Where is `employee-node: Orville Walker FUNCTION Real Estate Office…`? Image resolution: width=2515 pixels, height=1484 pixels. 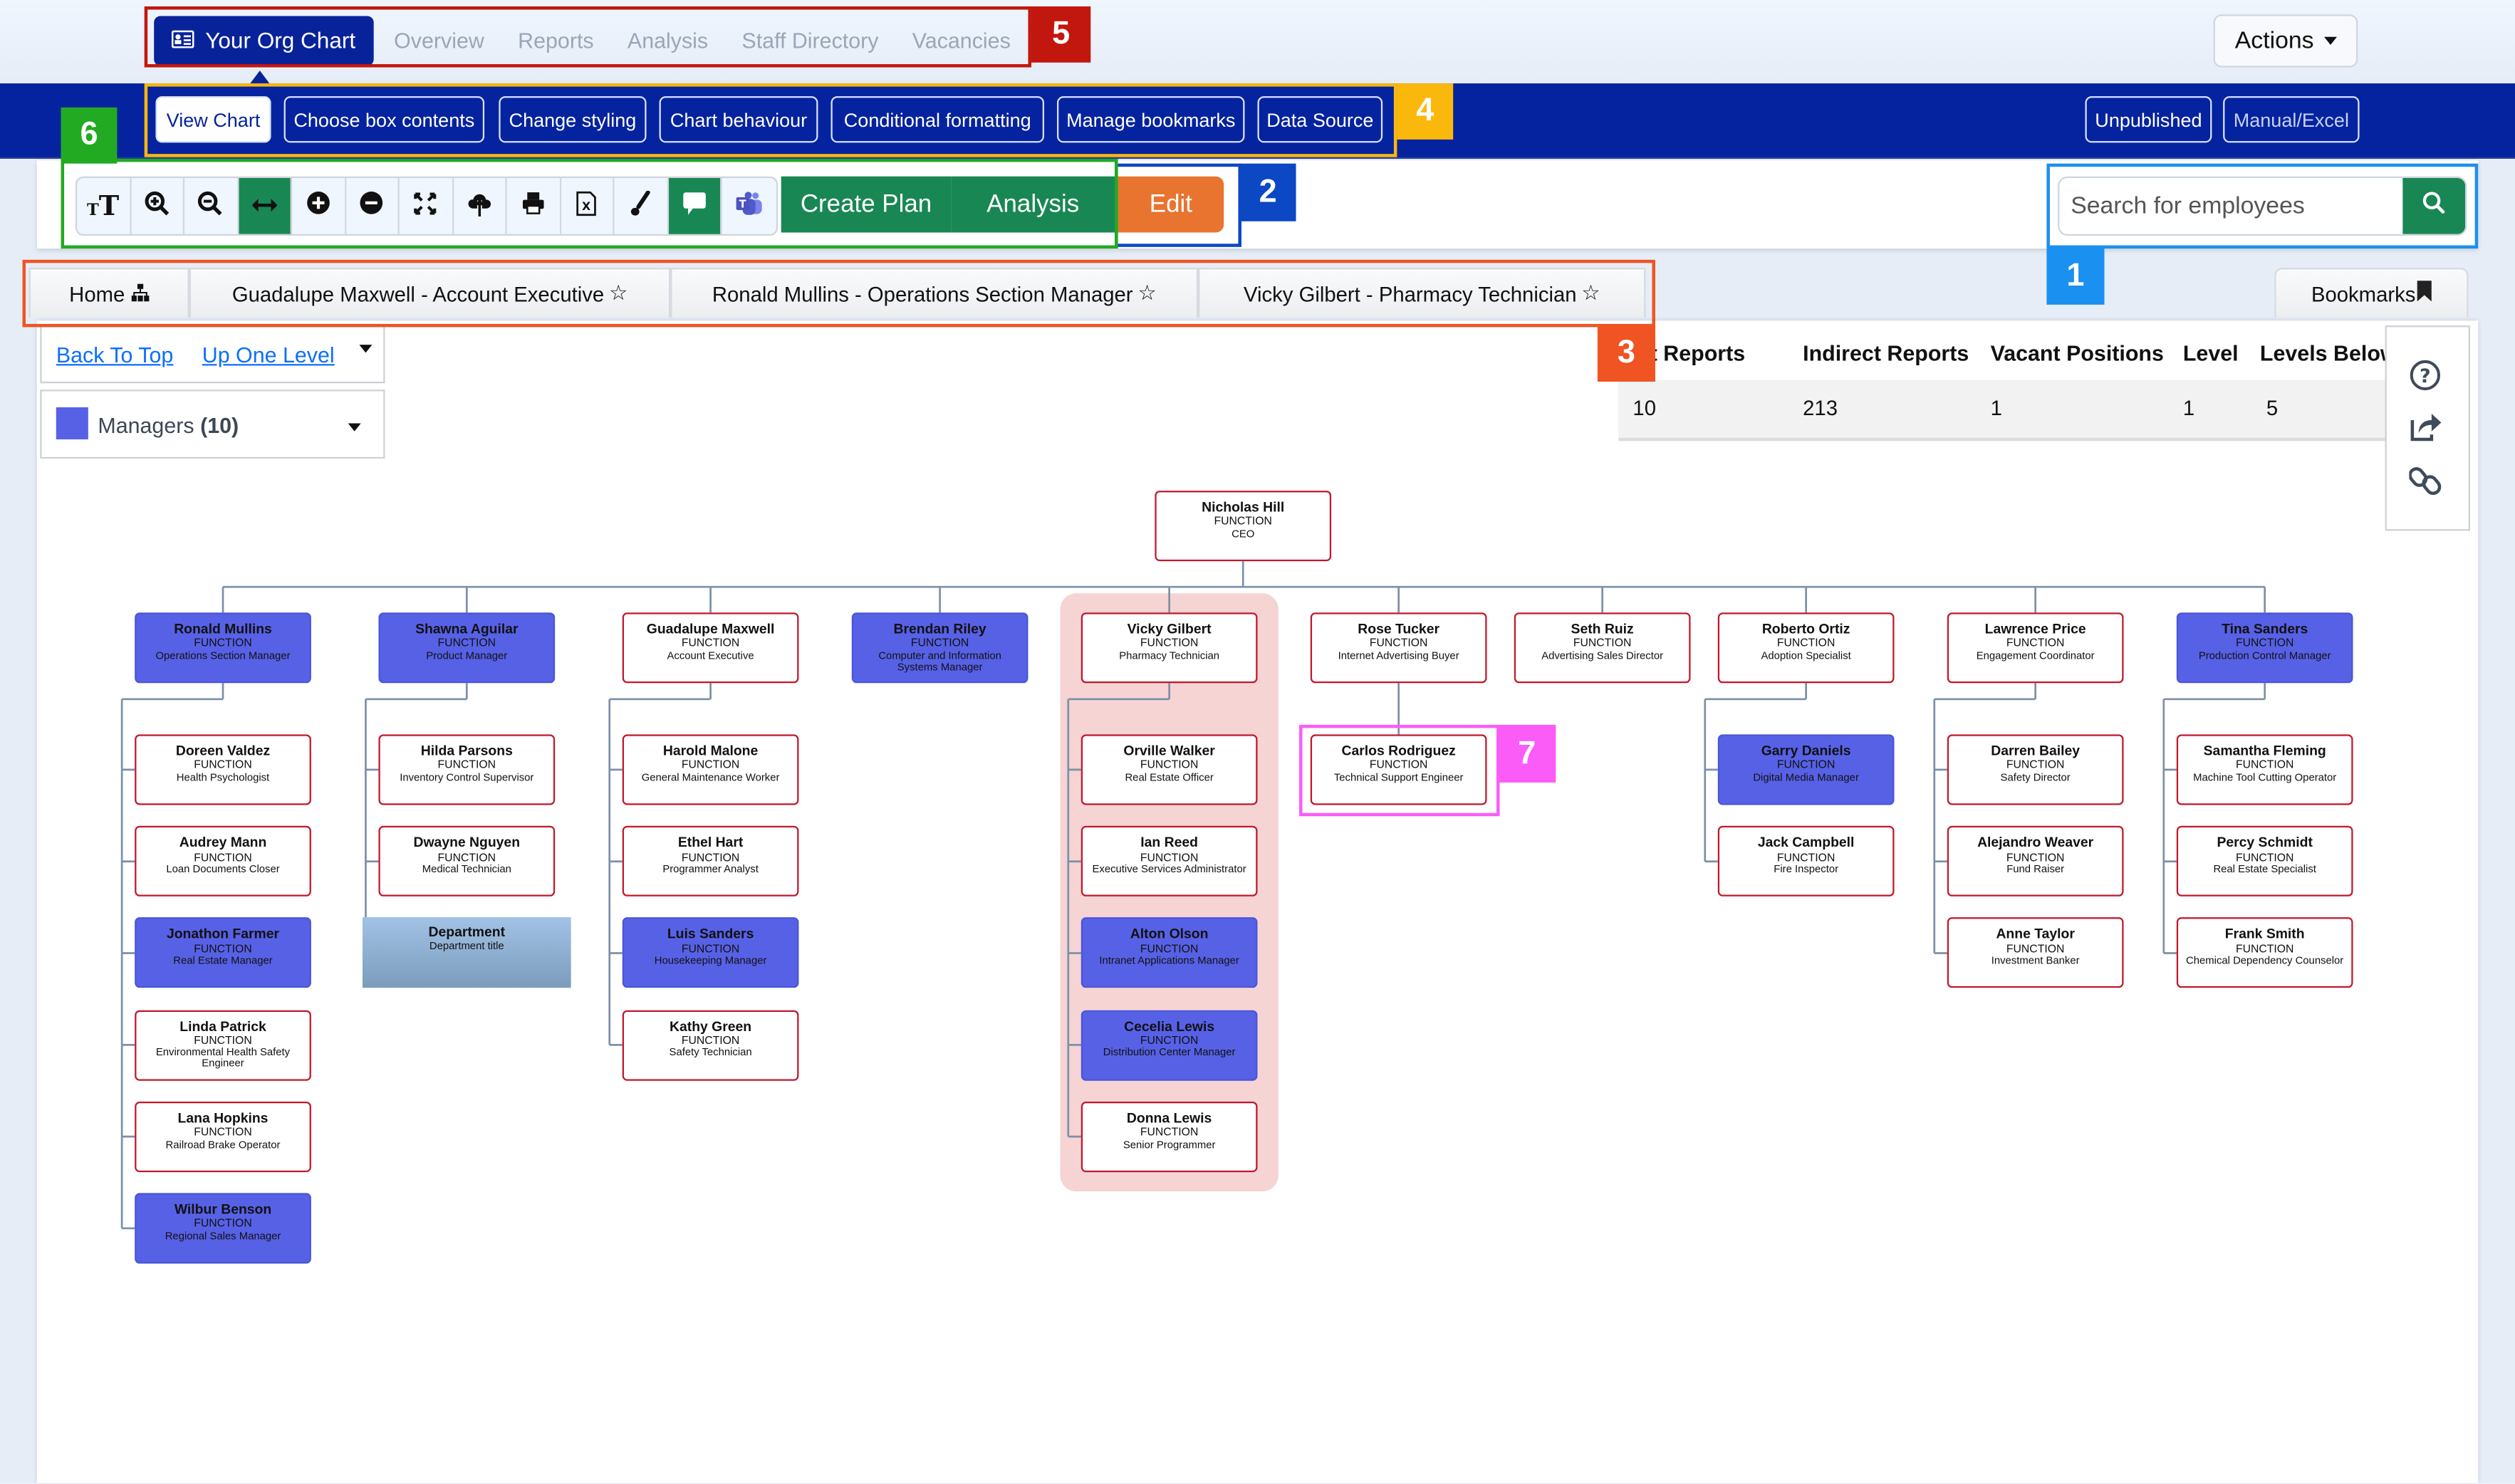
employee-node: Orville Walker FUNCTION Real Estate Office… is located at coordinates (1169, 769).